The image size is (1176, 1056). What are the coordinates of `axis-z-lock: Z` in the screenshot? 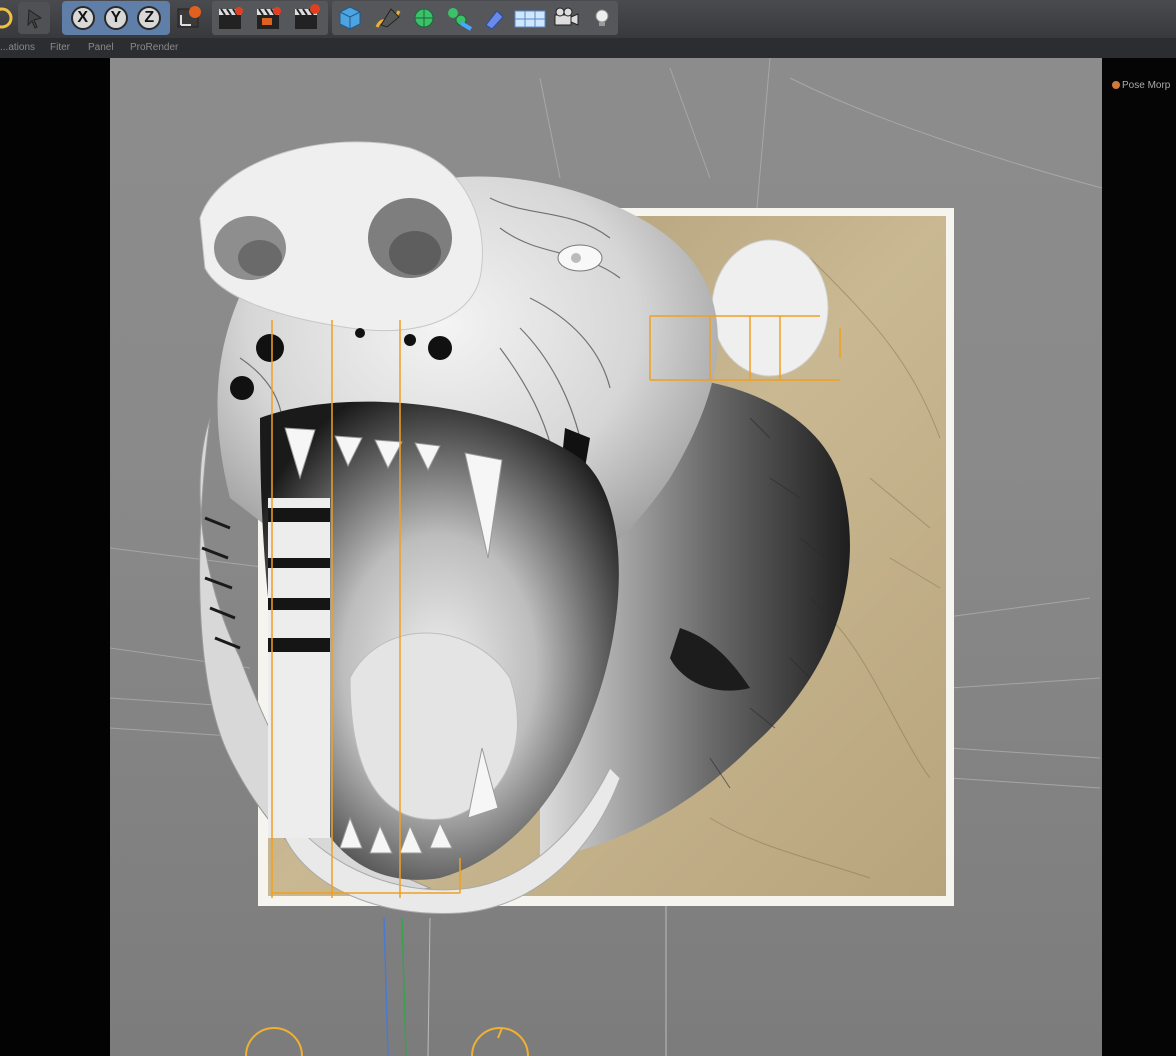 It's located at (149, 18).